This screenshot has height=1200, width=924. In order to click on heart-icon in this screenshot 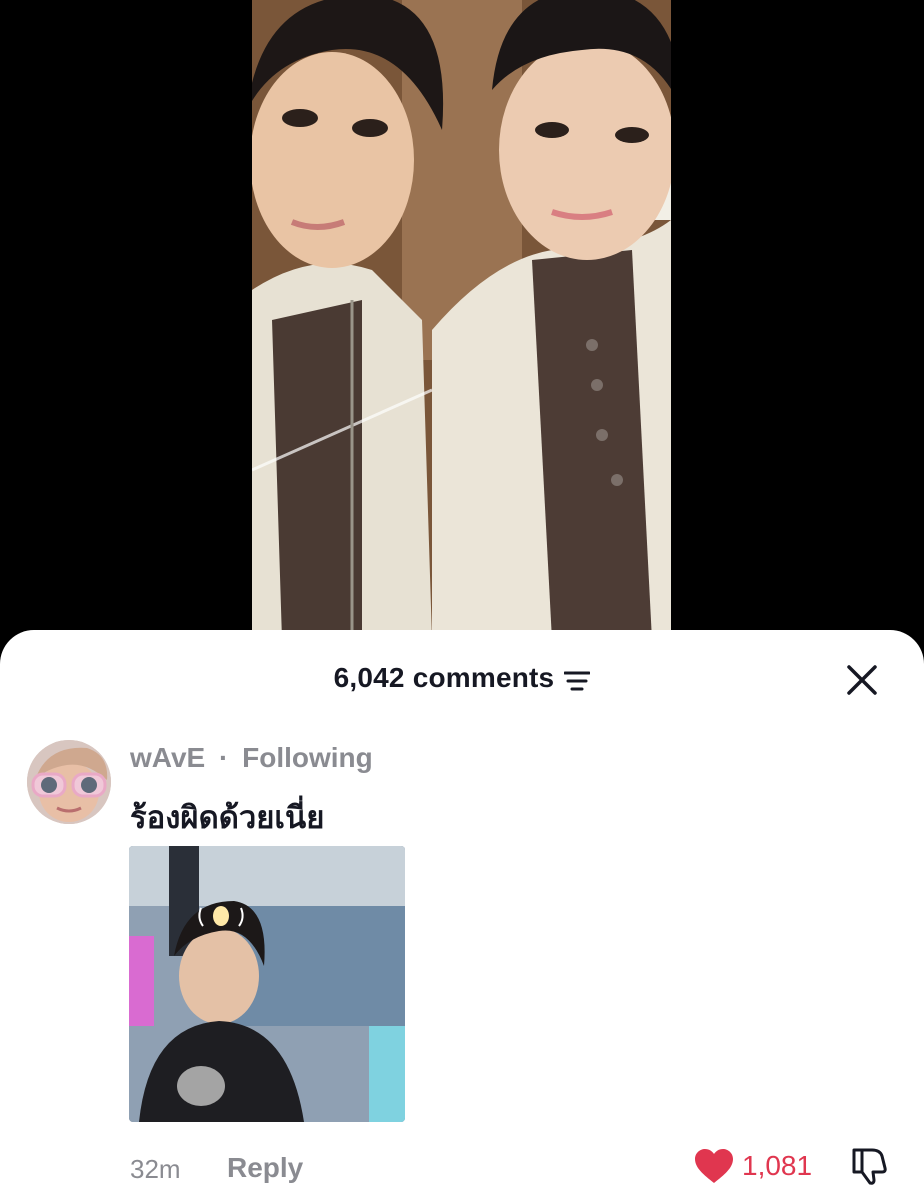, I will do `click(714, 1166)`.